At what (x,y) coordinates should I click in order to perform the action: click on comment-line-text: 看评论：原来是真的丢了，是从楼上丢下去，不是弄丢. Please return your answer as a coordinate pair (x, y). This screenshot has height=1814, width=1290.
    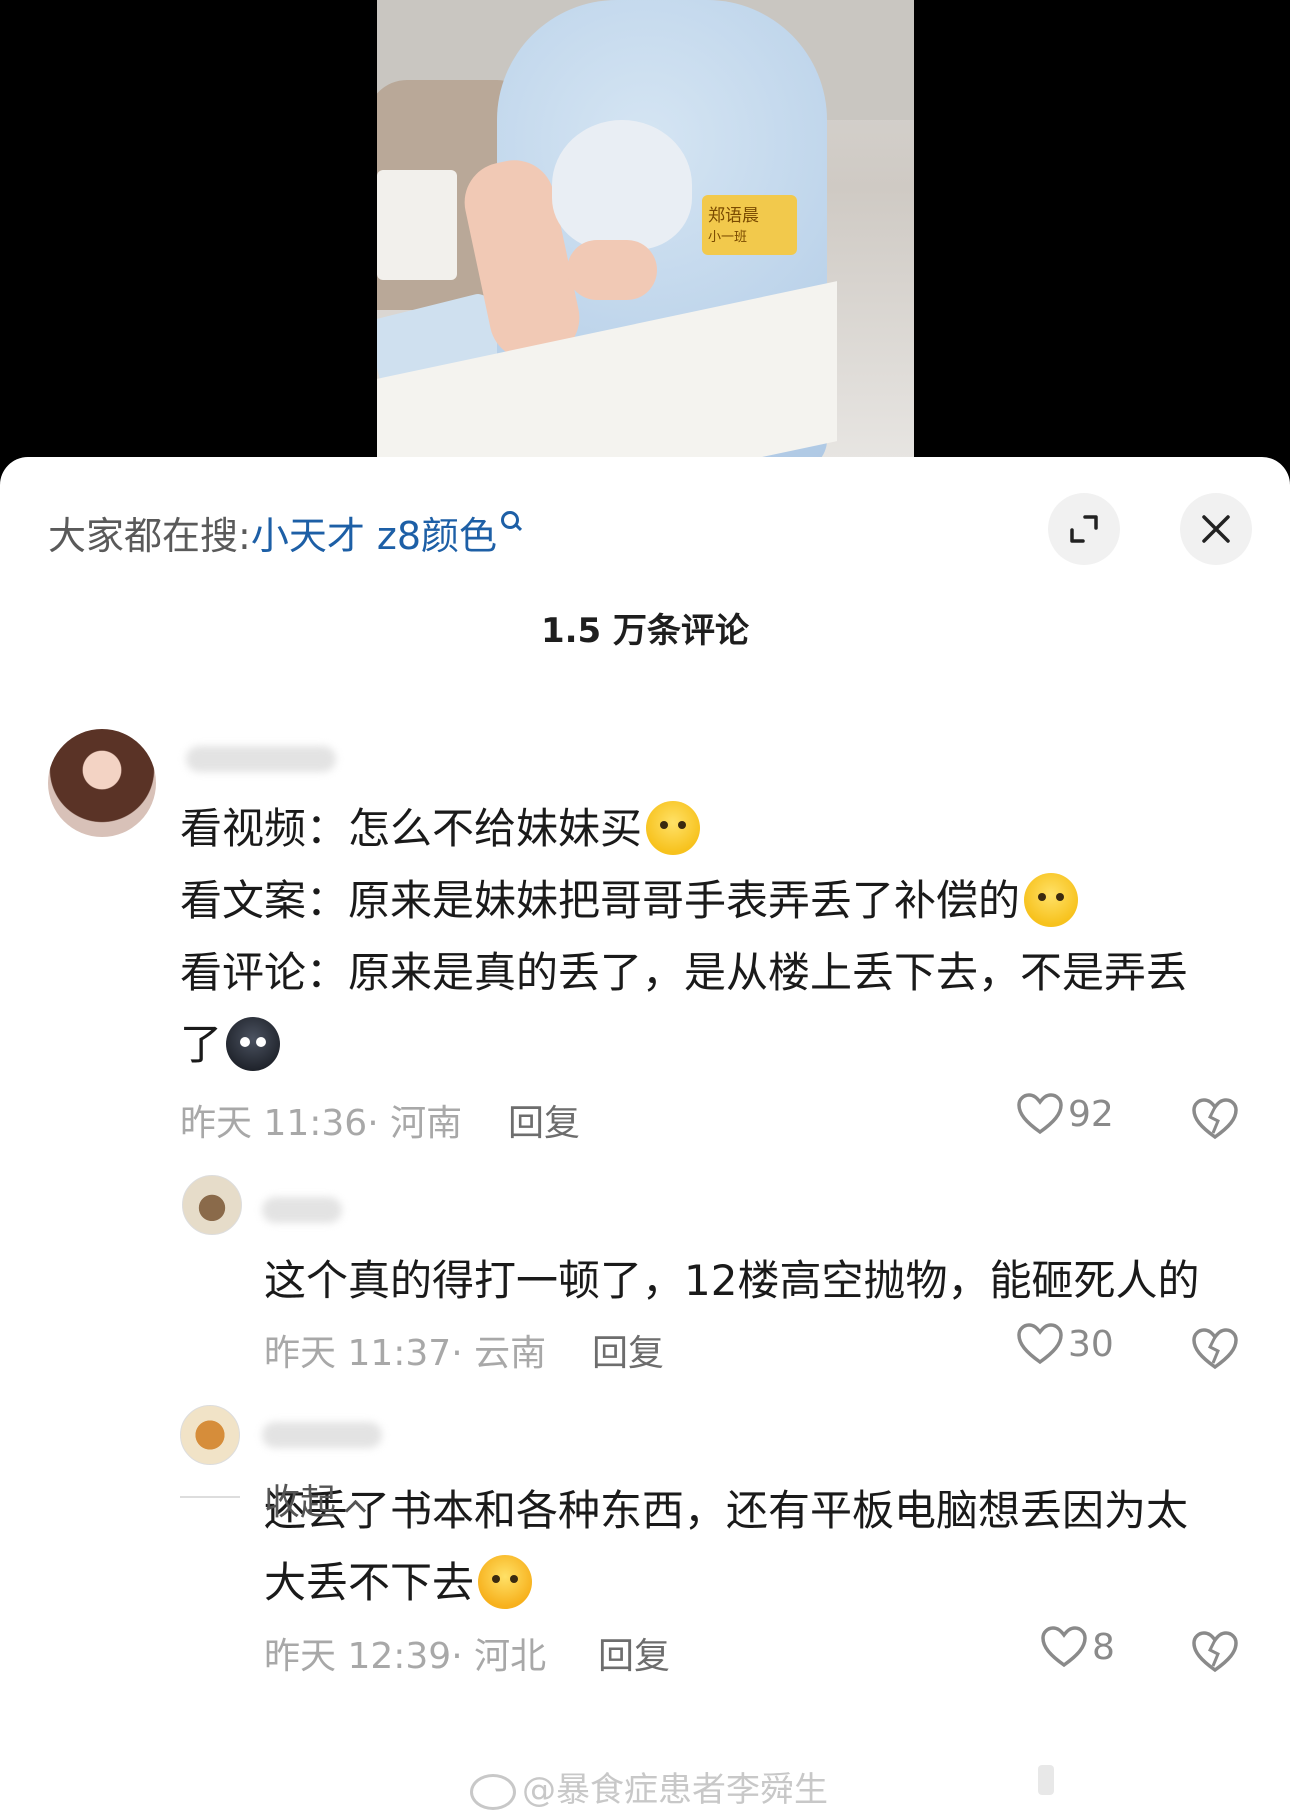
    Looking at the image, I should click on (684, 972).